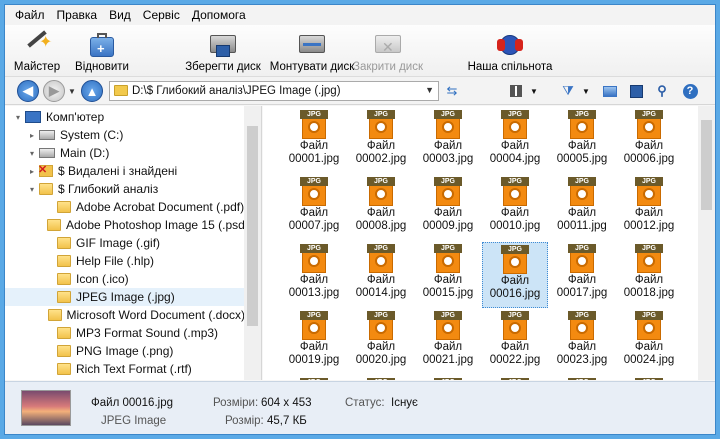 This screenshot has height=439, width=720. What do you see at coordinates (274, 91) in the screenshot?
I see `address-bar: D:\$ Глибокий аналіз\JPEG Image (.jpg) ▼` at bounding box center [274, 91].